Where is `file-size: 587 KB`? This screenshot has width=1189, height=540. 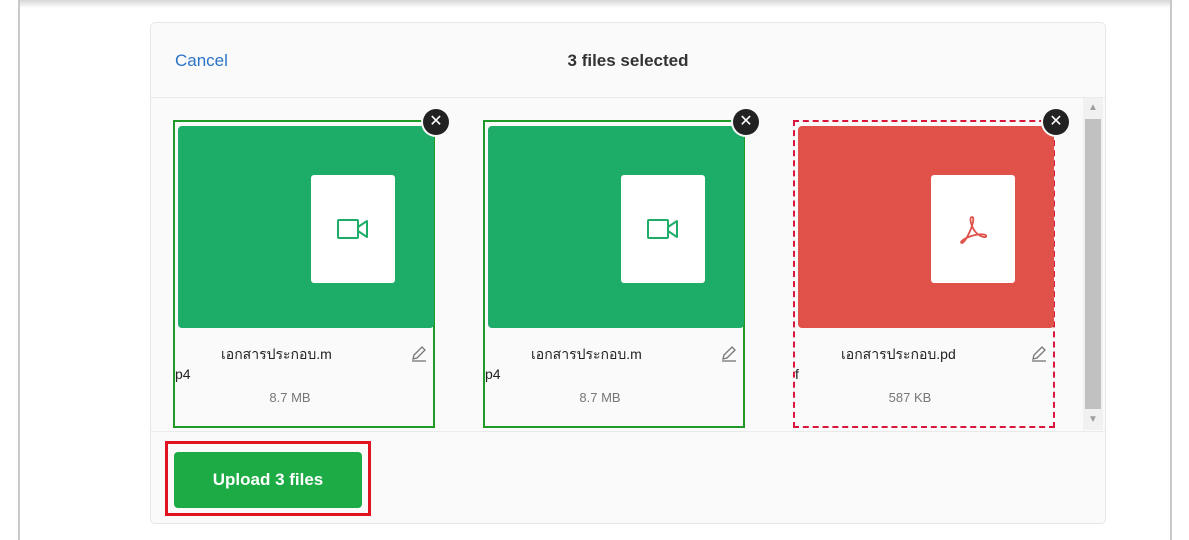 file-size: 587 KB is located at coordinates (910, 397).